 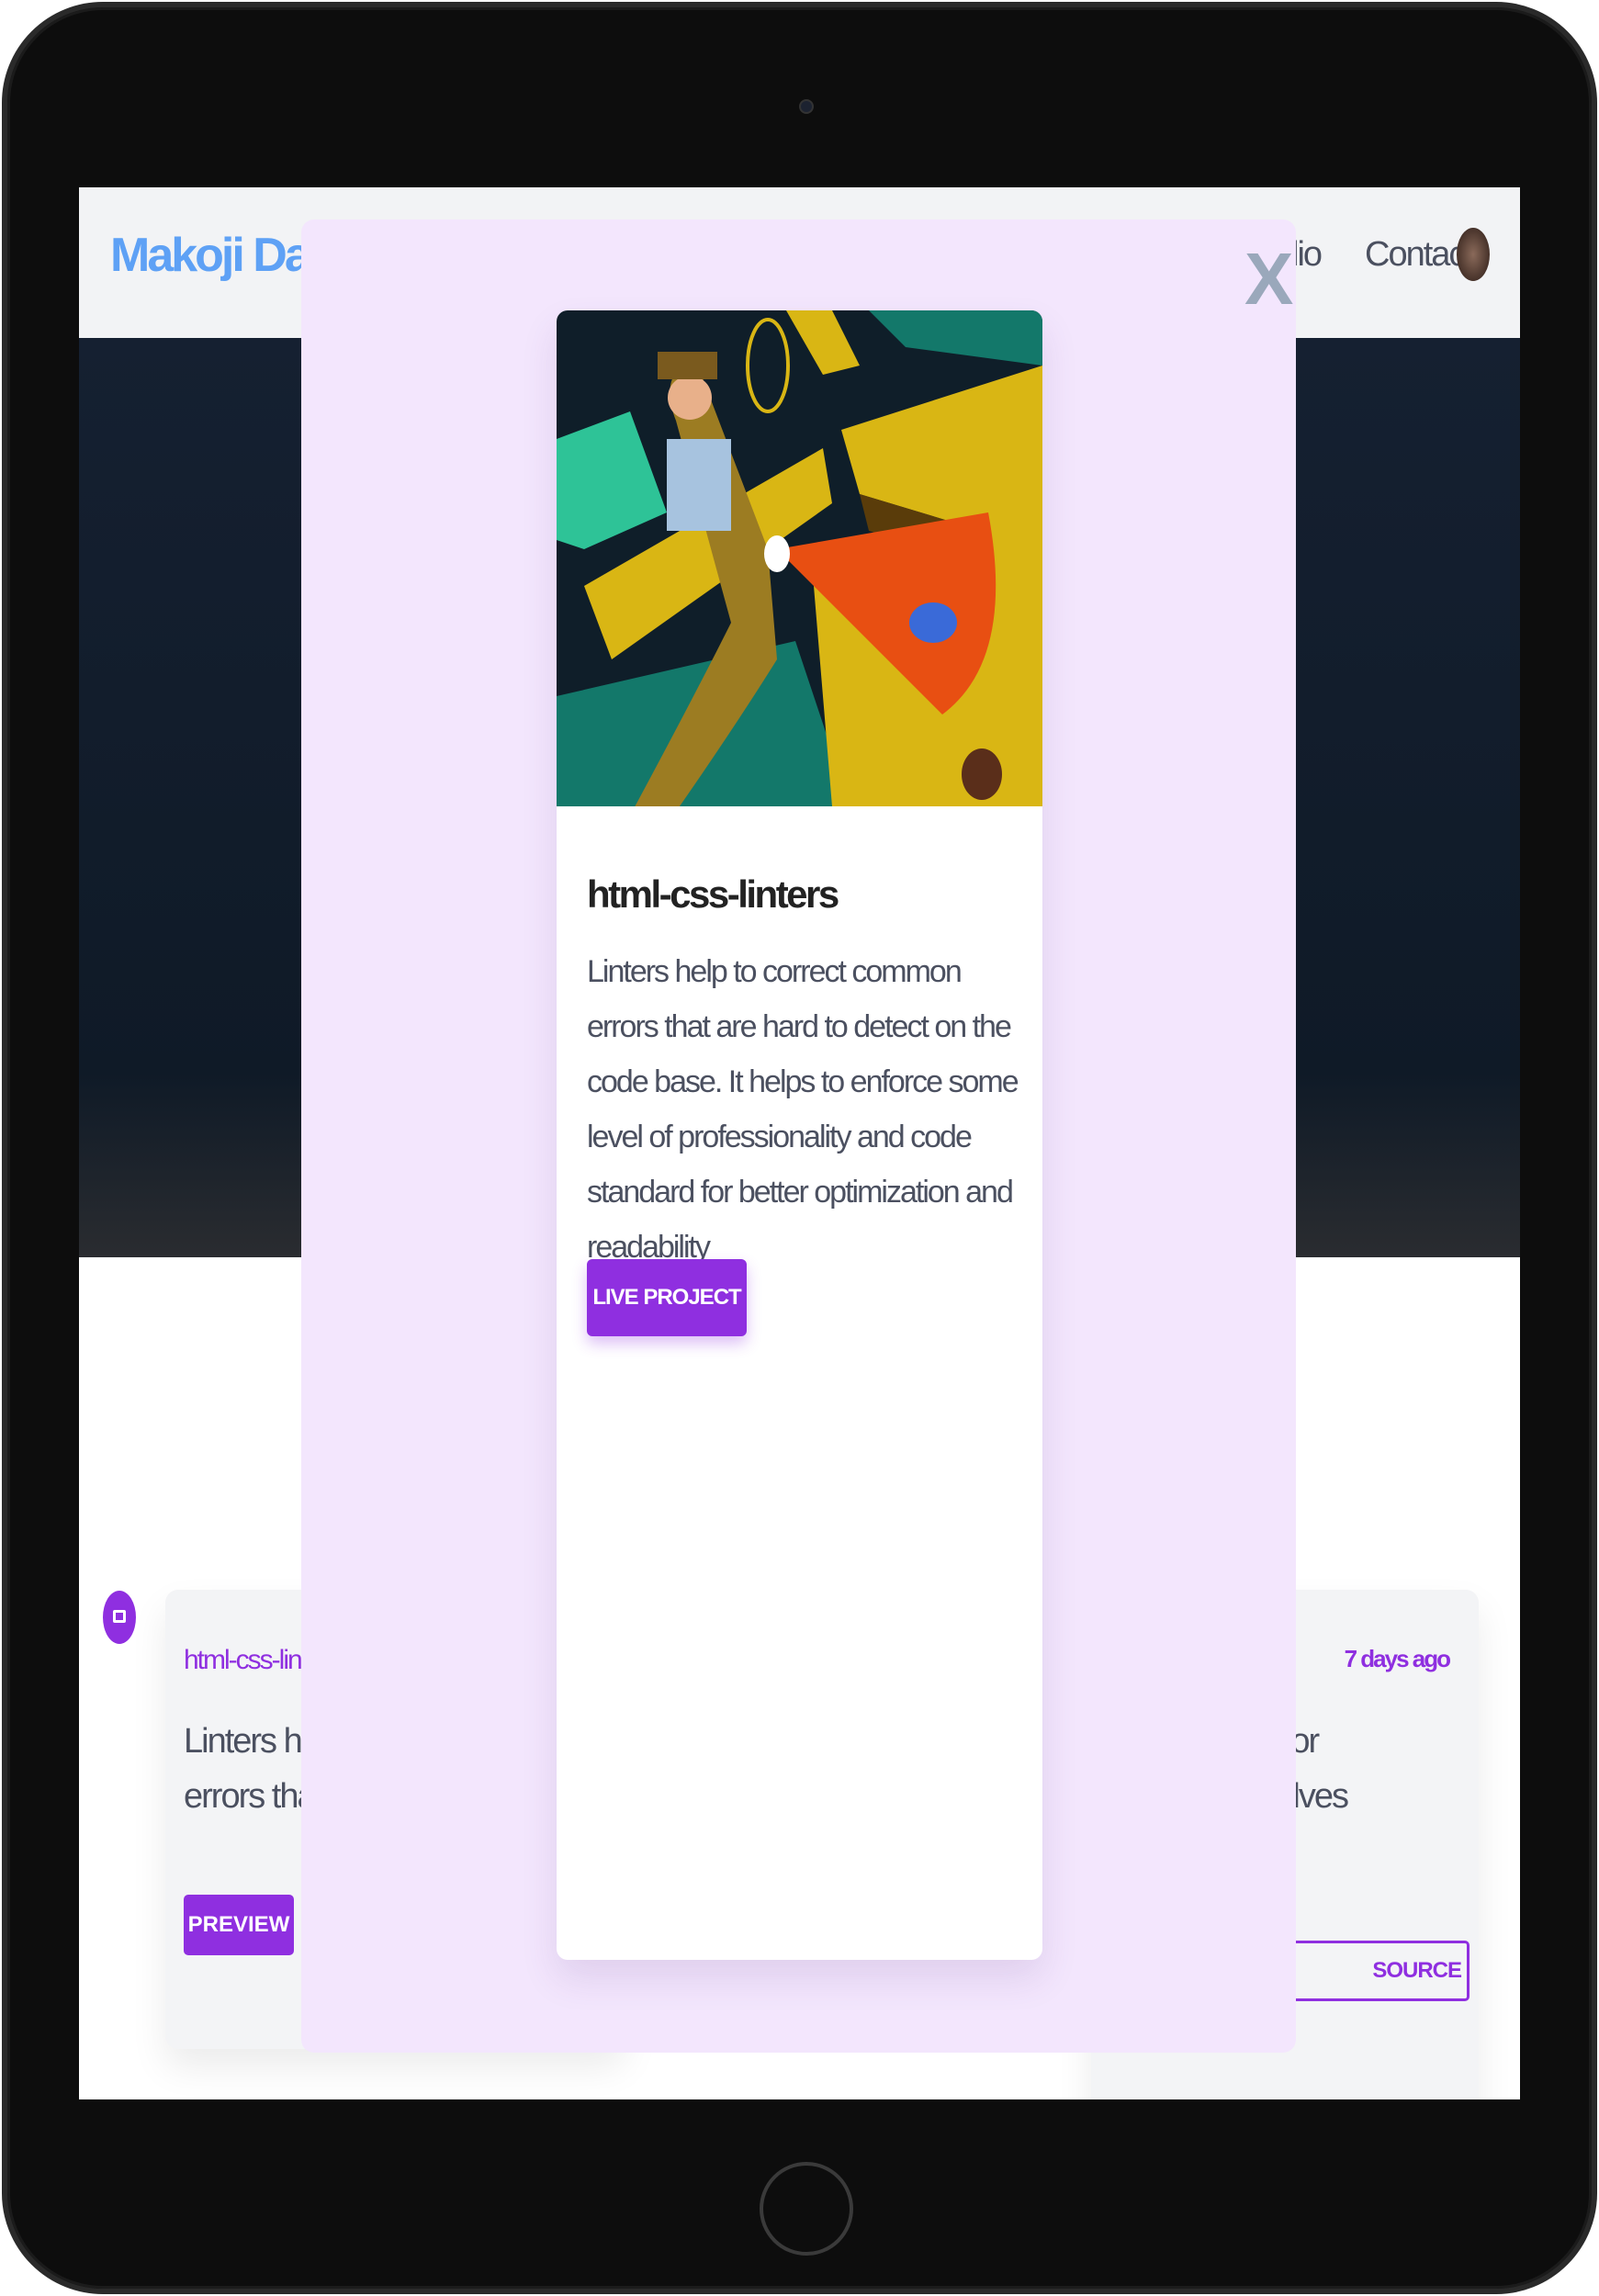 I want to click on camera-icon, so click(x=806, y=106).